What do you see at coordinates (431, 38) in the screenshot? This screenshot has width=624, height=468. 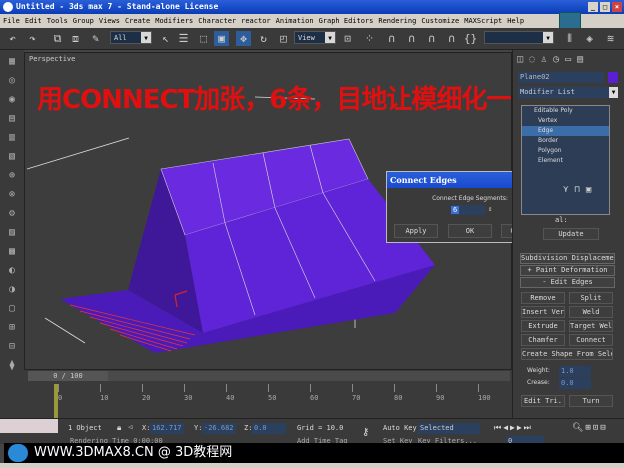 I see `percent-snap-icon: ∩` at bounding box center [431, 38].